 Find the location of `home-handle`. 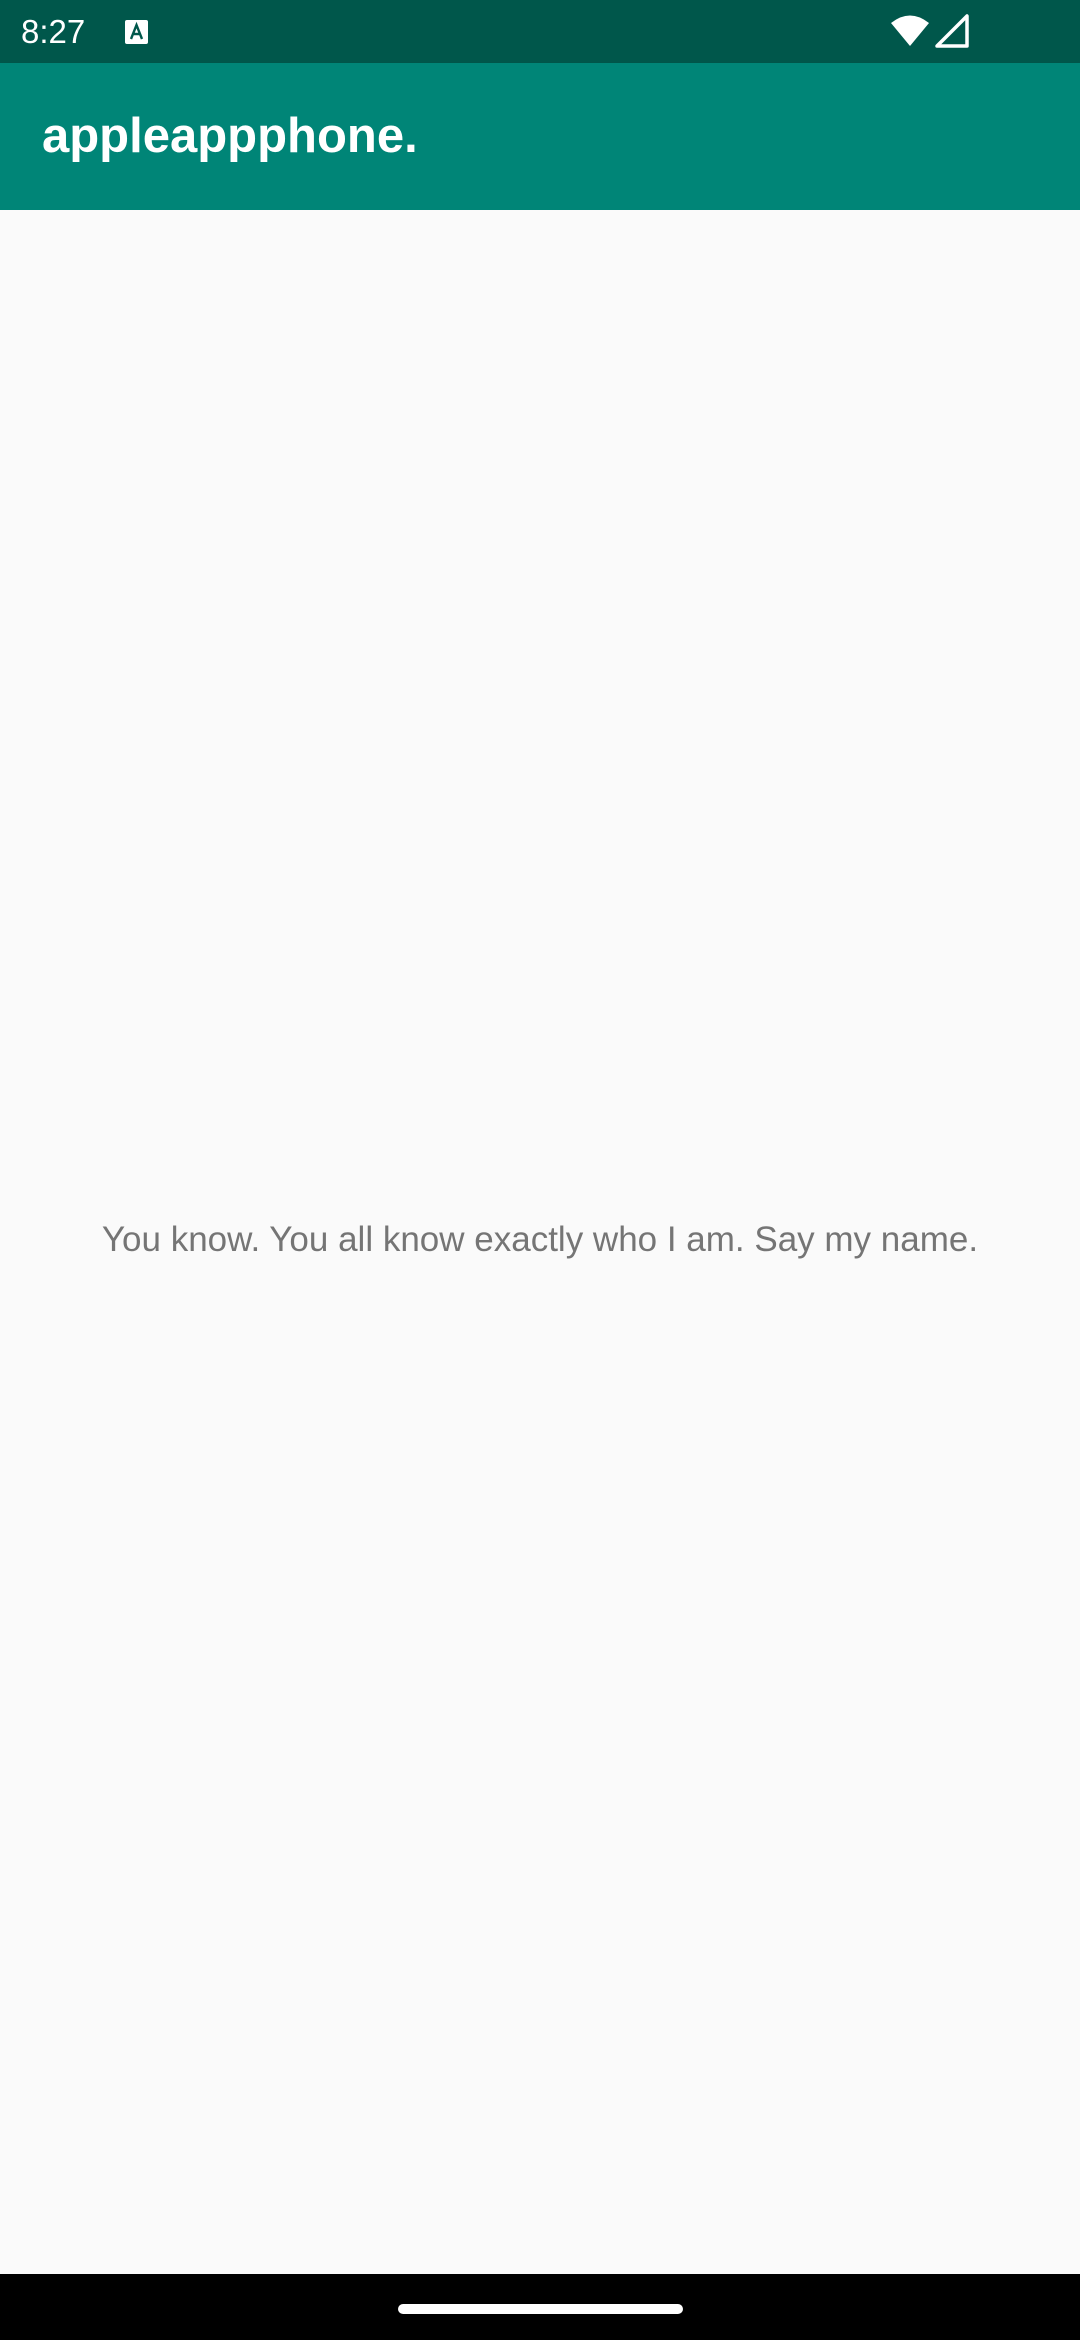

home-handle is located at coordinates (540, 2309).